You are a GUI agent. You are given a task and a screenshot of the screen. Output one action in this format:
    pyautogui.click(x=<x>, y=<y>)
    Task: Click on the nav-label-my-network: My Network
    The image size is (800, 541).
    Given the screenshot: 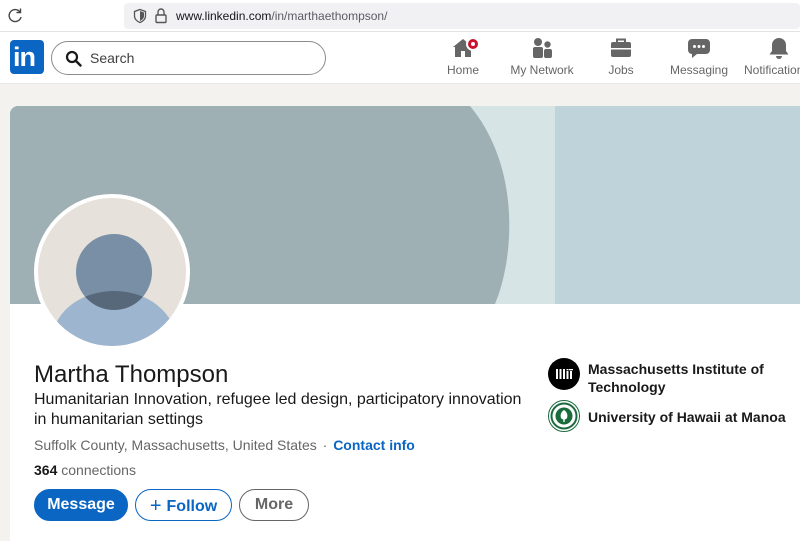 What is the action you would take?
    pyautogui.click(x=542, y=70)
    